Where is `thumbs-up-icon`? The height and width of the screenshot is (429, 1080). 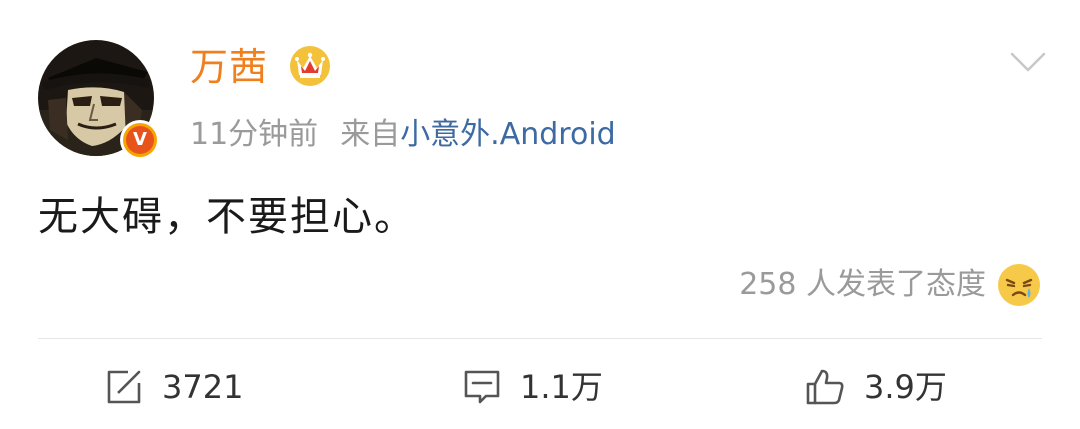
thumbs-up-icon is located at coordinates (825, 387).